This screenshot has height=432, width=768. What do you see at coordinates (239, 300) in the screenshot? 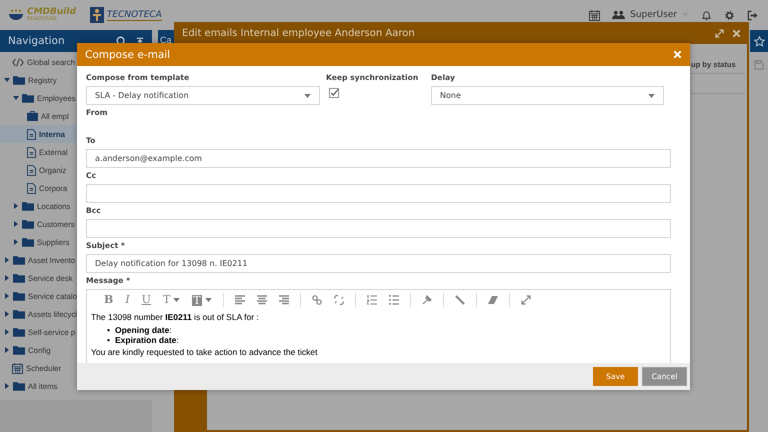
I see `align-left-icon` at bounding box center [239, 300].